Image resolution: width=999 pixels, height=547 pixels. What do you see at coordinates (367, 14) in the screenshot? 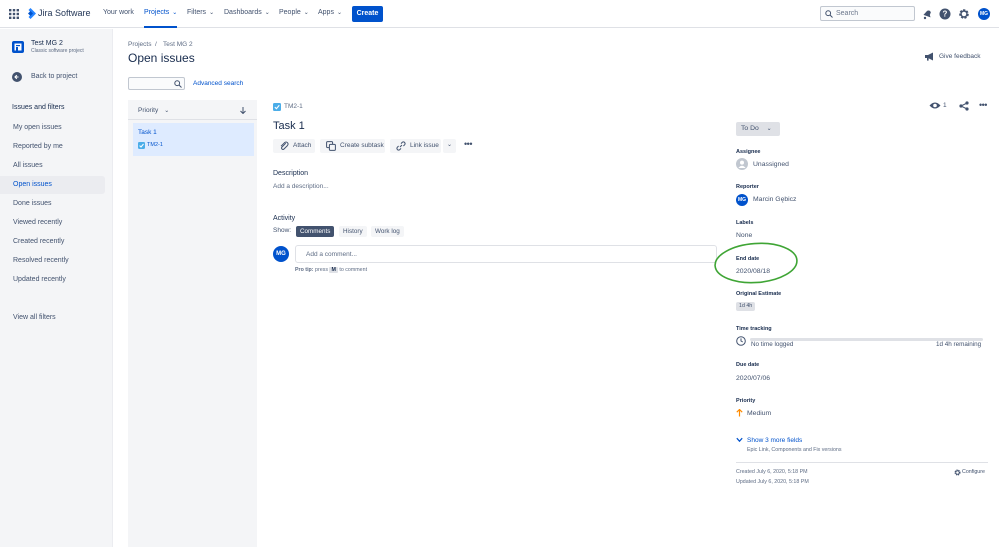
I see `create-button: Create` at bounding box center [367, 14].